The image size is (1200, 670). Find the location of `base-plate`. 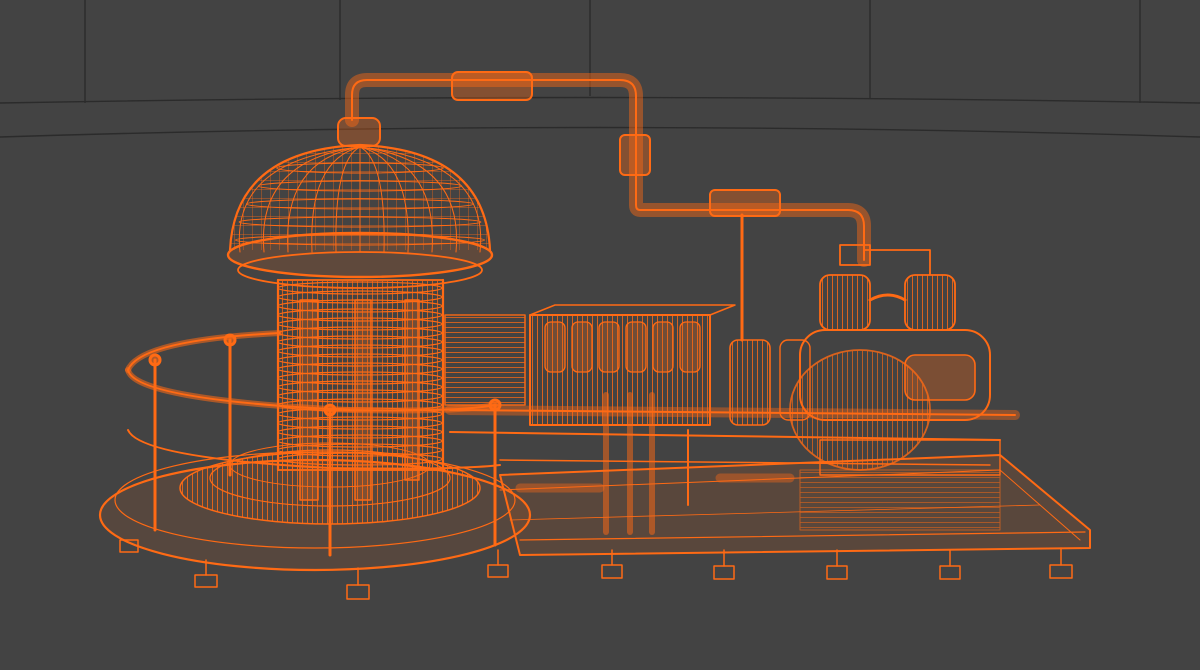

base-plate is located at coordinates (795, 505).